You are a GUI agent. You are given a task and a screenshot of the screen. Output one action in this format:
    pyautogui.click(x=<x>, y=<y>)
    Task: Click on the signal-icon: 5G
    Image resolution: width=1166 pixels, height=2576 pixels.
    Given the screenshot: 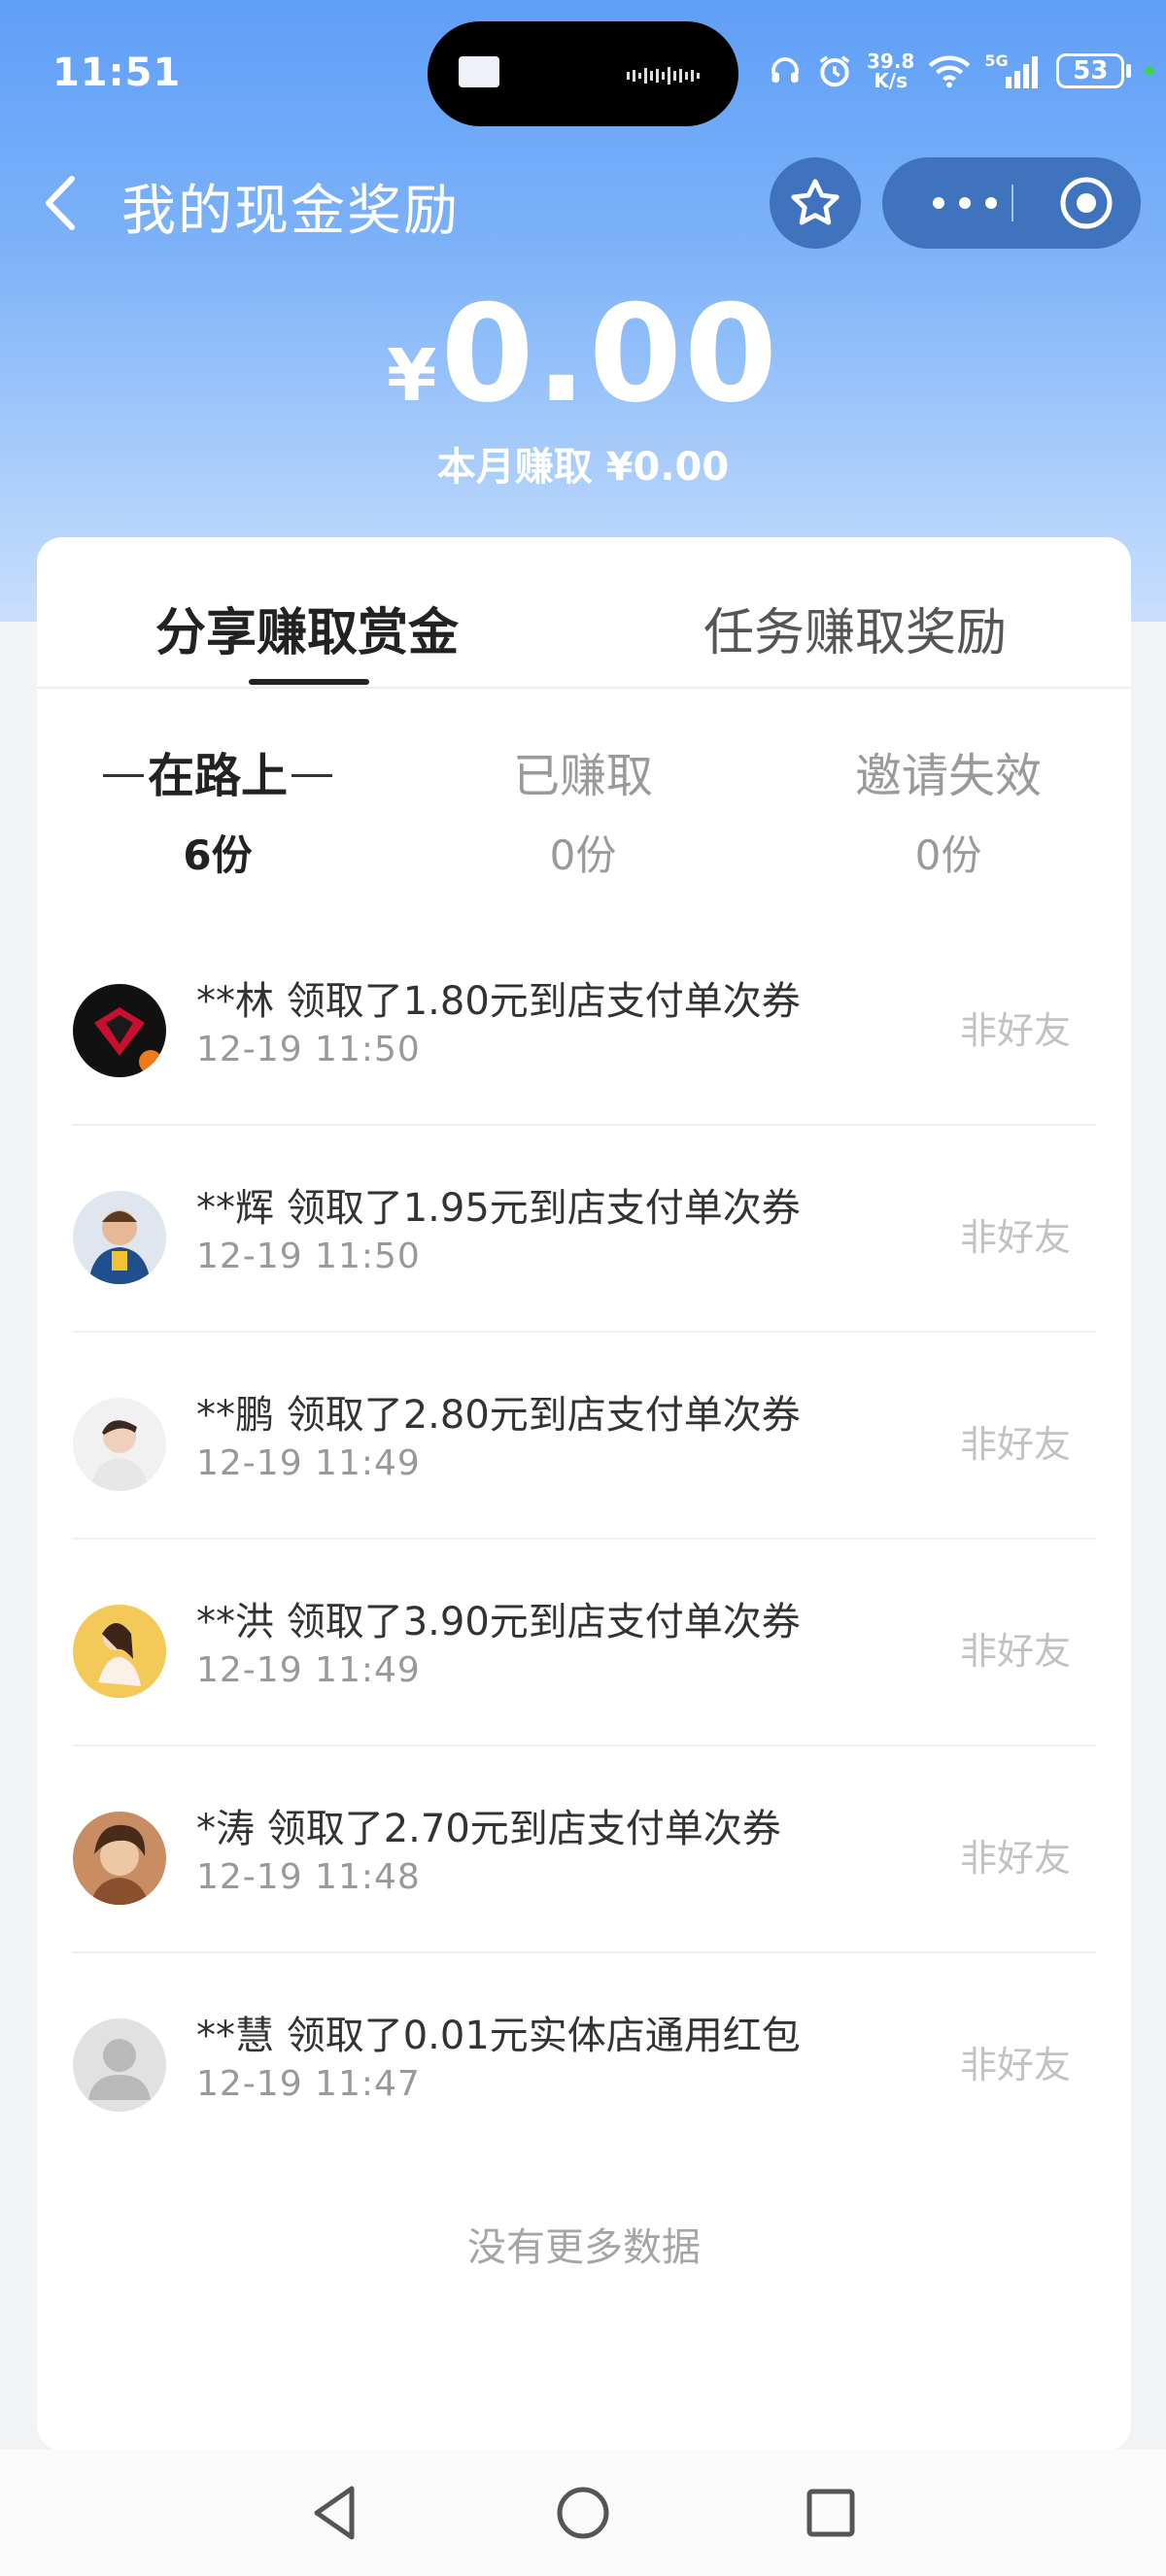 What is the action you would take?
    pyautogui.click(x=1013, y=70)
    